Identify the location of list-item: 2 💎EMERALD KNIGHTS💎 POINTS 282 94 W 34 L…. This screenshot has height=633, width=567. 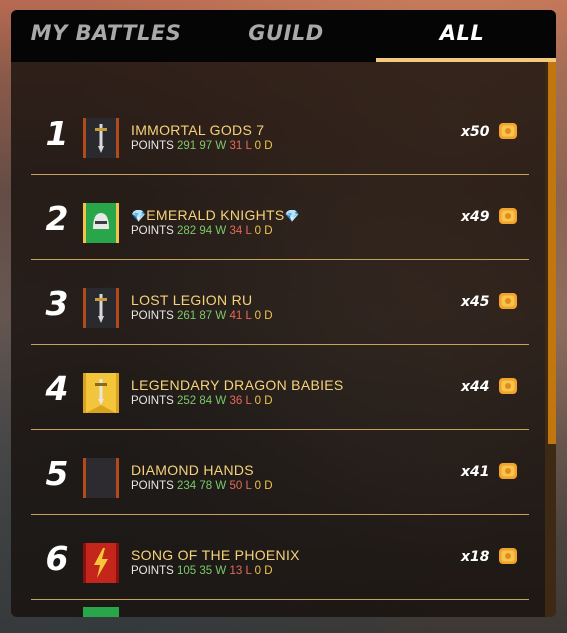
(280, 217).